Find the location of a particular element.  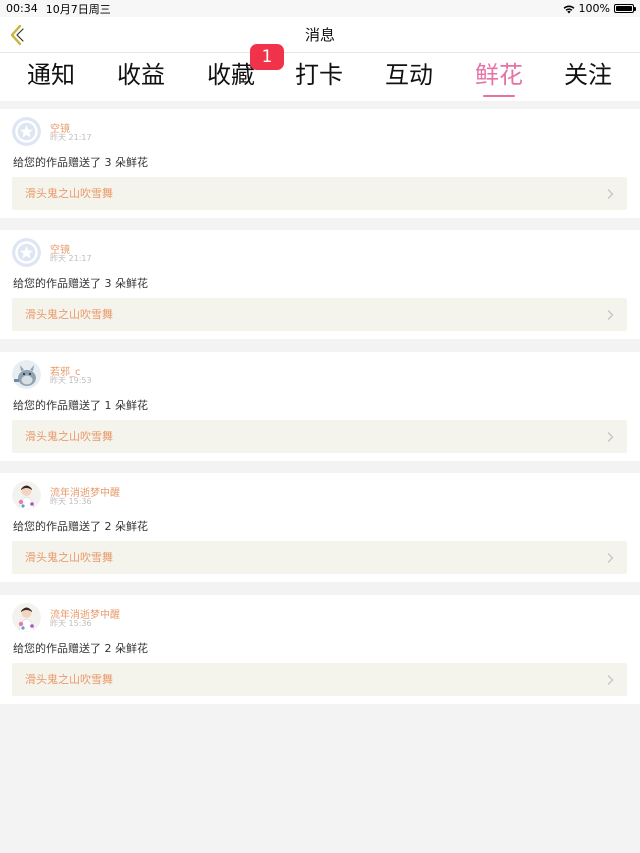

nav-bar: 消息 is located at coordinates (320, 35).